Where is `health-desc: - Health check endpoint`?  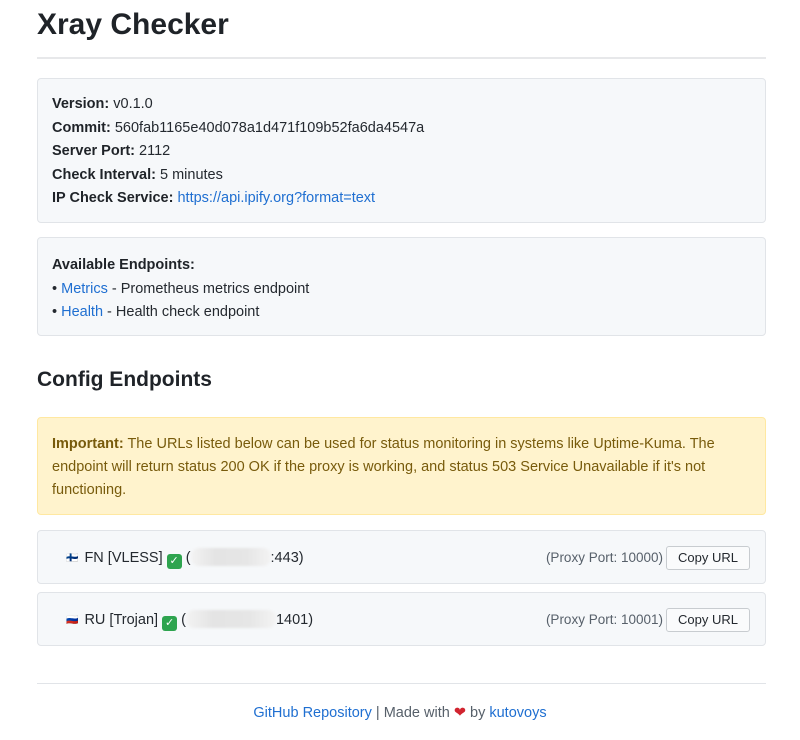
health-desc: - Health check endpoint is located at coordinates (181, 312).